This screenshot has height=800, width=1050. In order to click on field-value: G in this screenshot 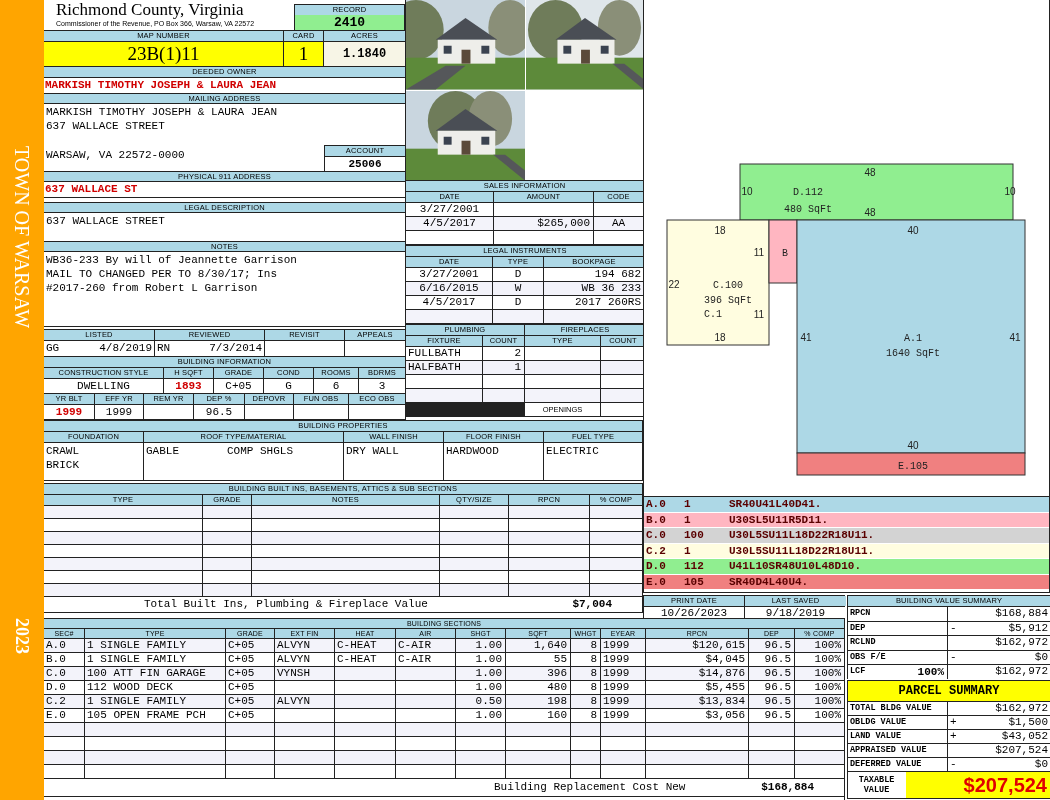, I will do `click(288, 386)`.